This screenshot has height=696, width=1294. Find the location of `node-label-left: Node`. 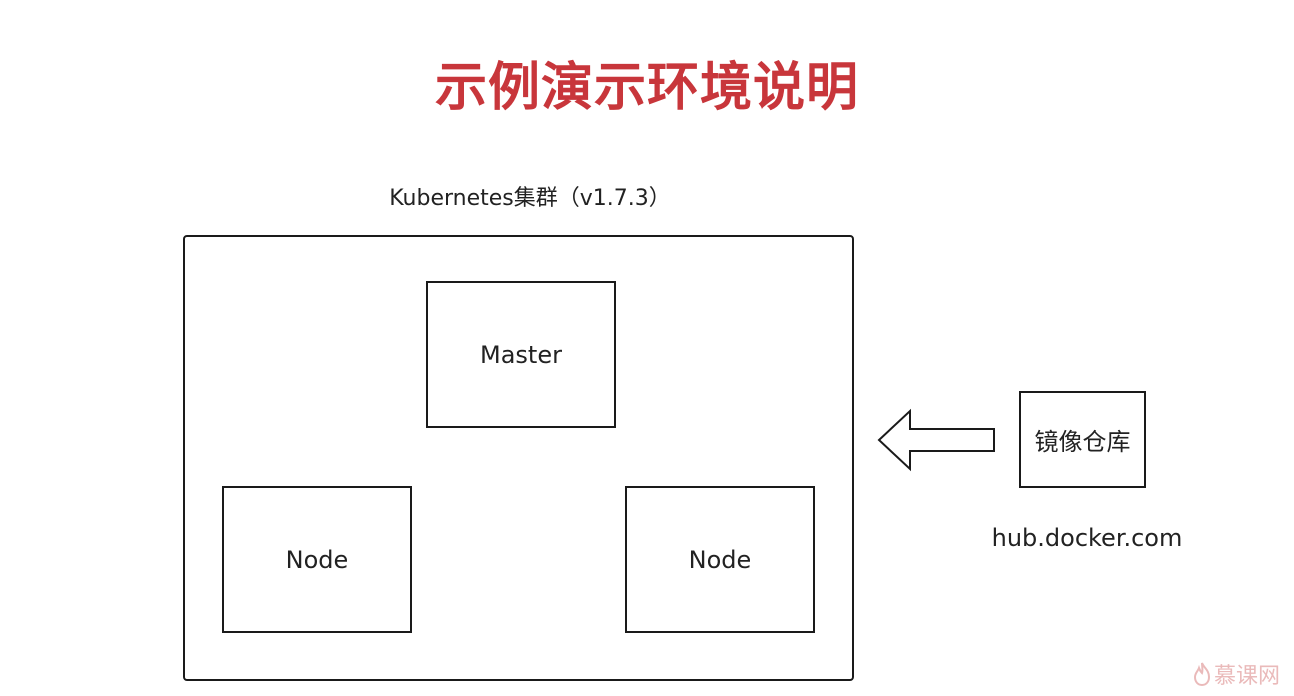

node-label-left: Node is located at coordinates (317, 559).